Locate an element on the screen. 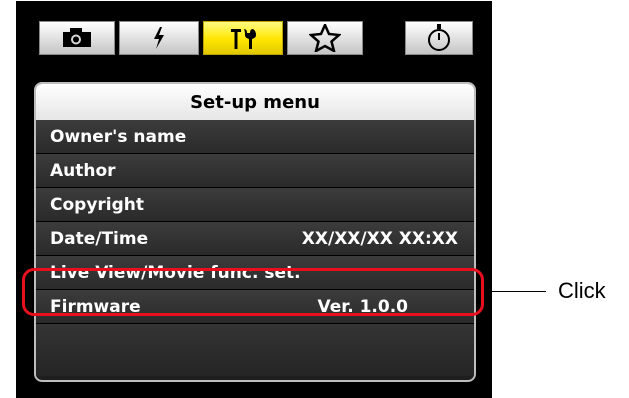 The image size is (629, 398). tools-icon is located at coordinates (243, 39).